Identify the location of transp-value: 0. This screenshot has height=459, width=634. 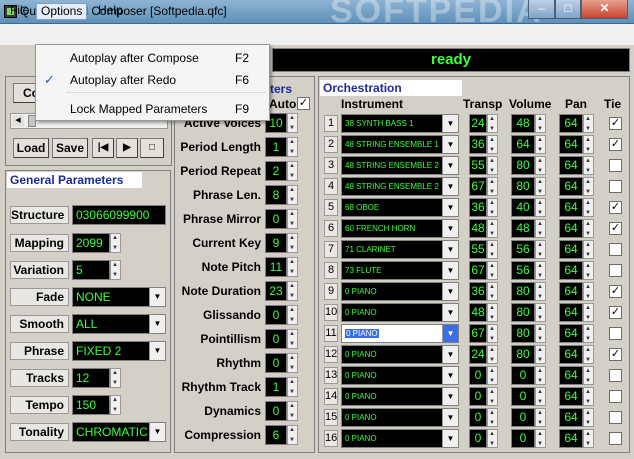
(478, 396).